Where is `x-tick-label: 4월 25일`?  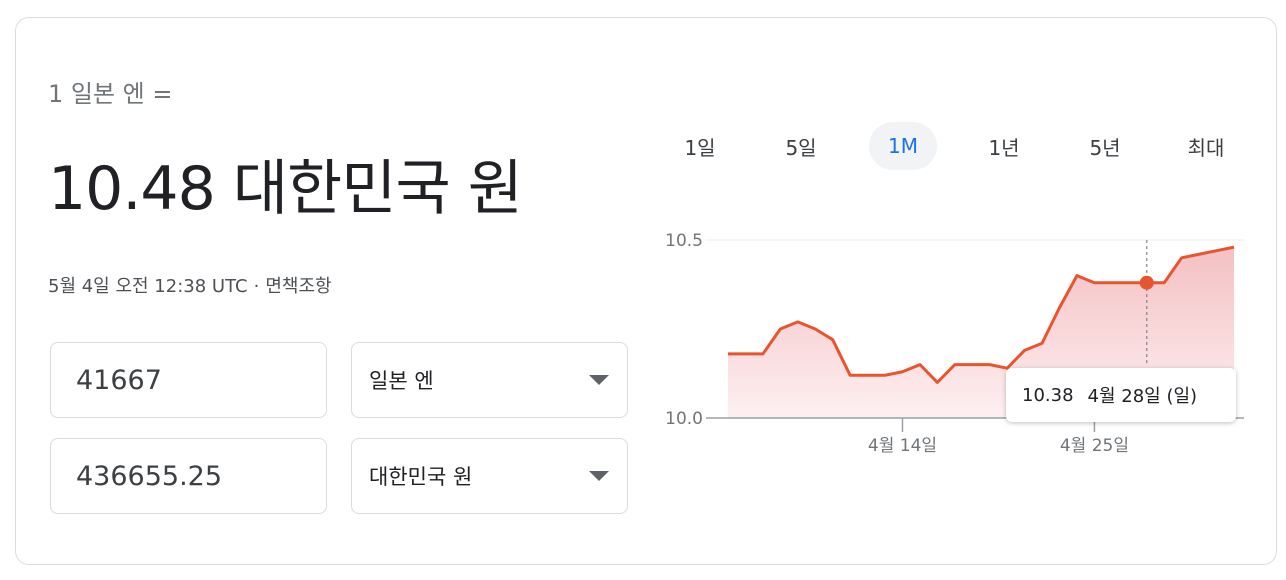
x-tick-label: 4월 25일 is located at coordinates (1094, 446).